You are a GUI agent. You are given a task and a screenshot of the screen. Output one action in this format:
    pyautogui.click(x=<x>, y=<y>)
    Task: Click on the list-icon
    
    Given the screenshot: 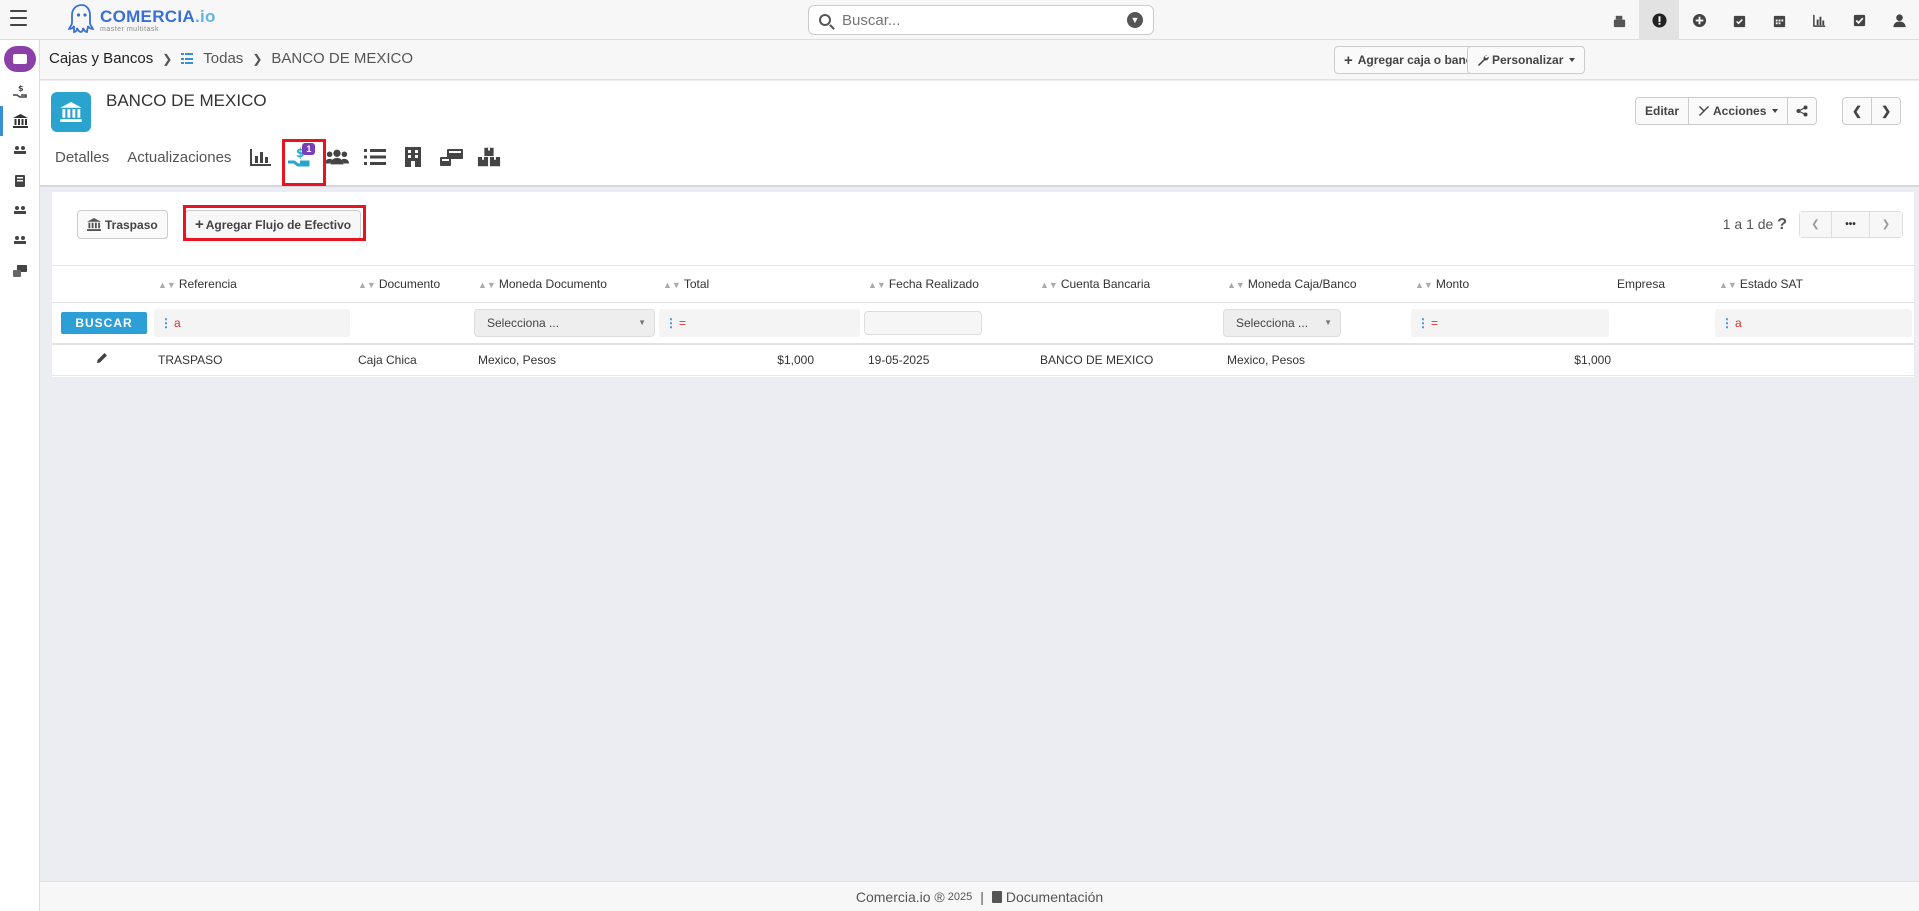 What is the action you would take?
    pyautogui.click(x=187, y=58)
    